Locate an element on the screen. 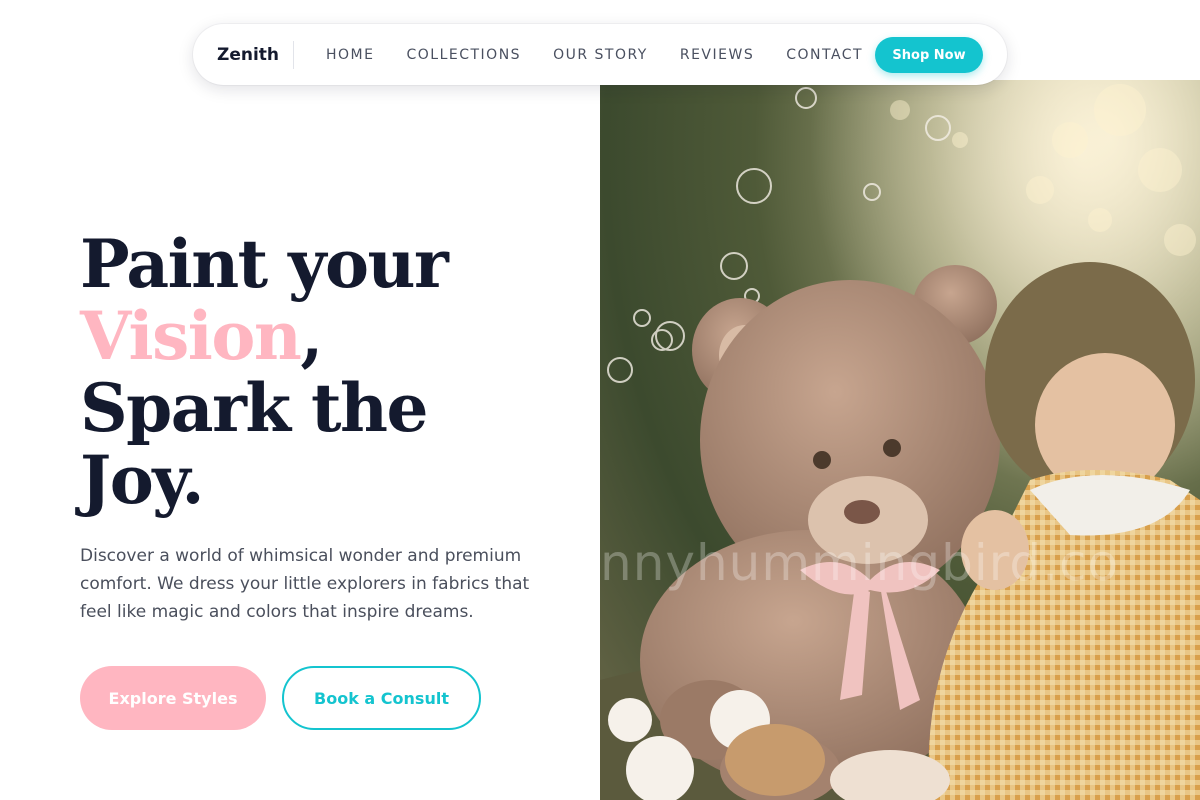  brand-logo: Zenith is located at coordinates (248, 55).